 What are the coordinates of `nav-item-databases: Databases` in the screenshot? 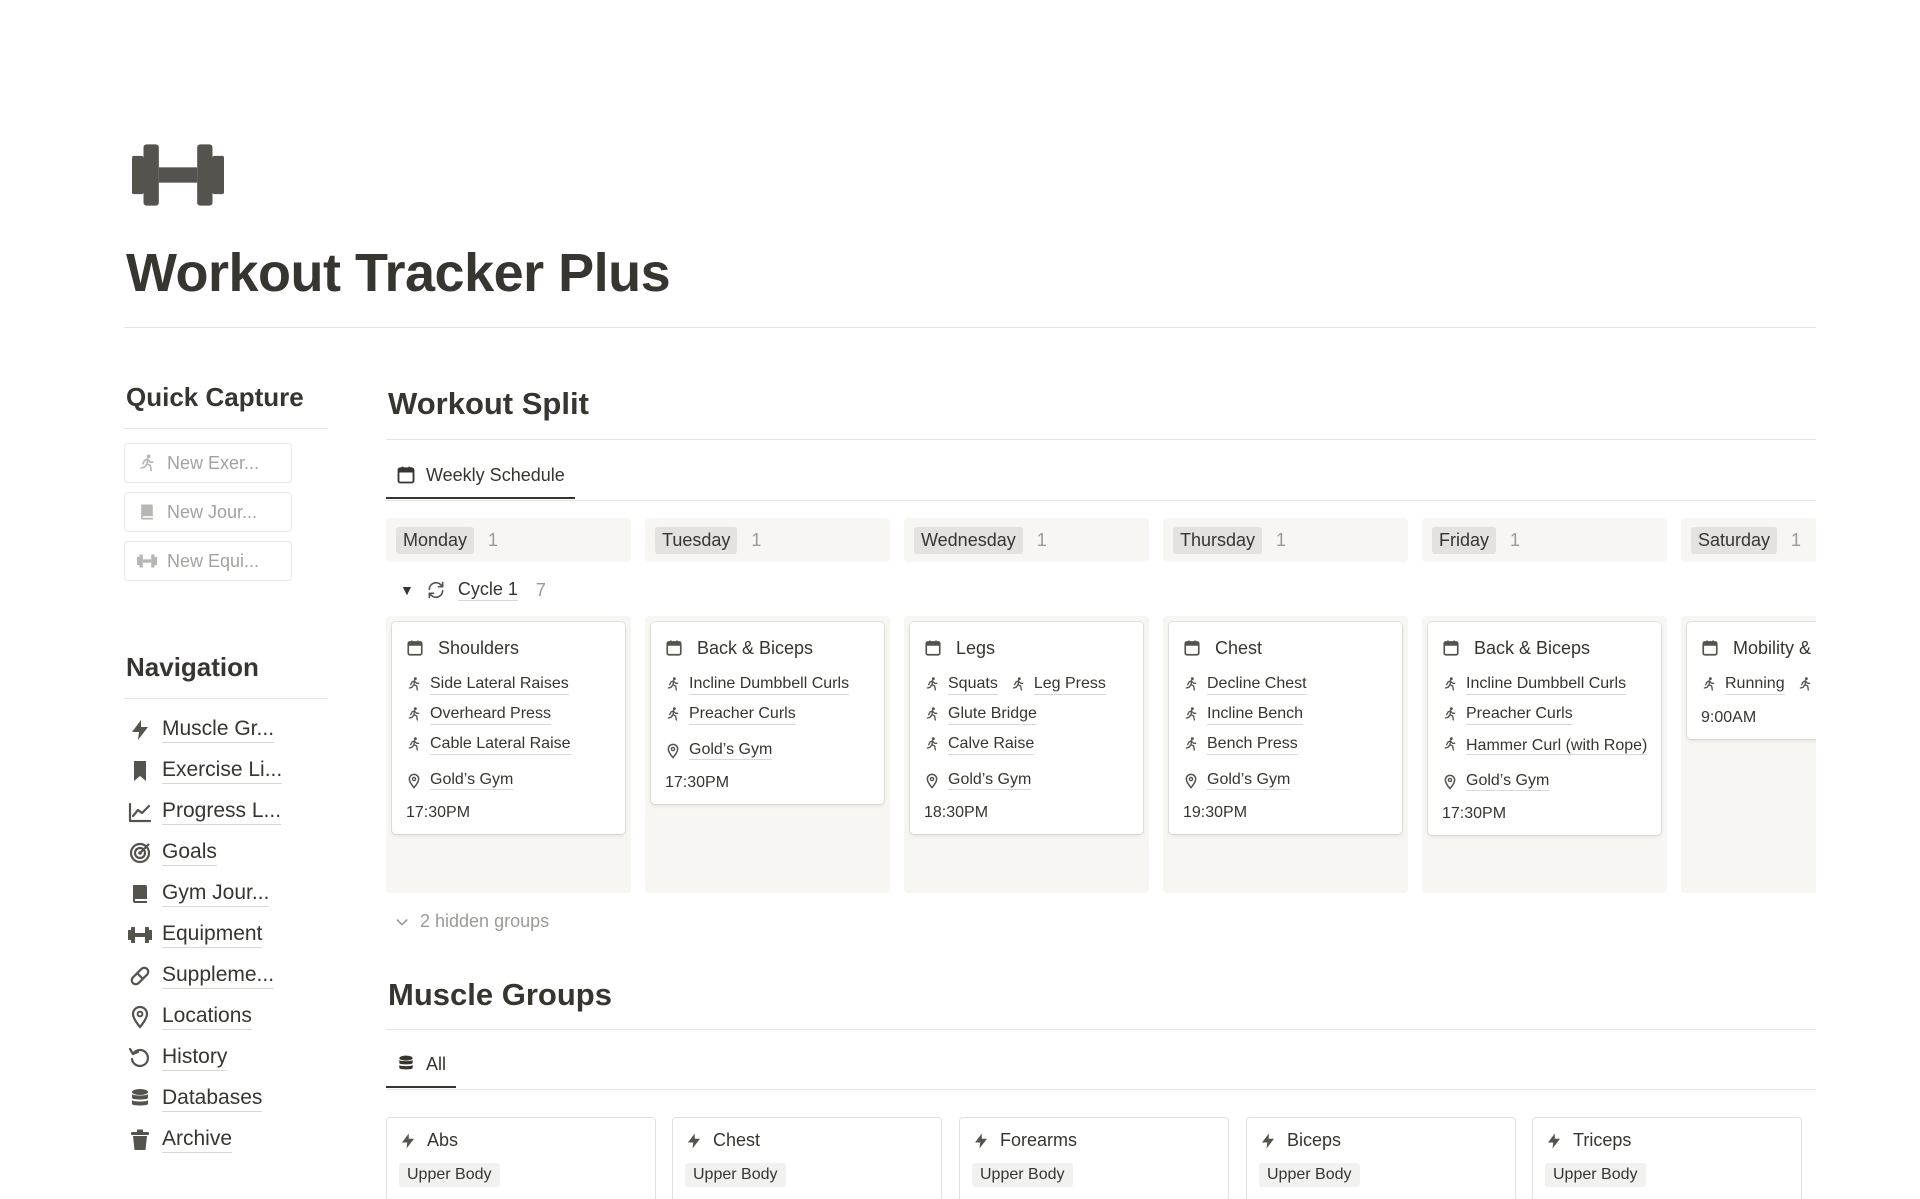 It's located at (195, 1099).